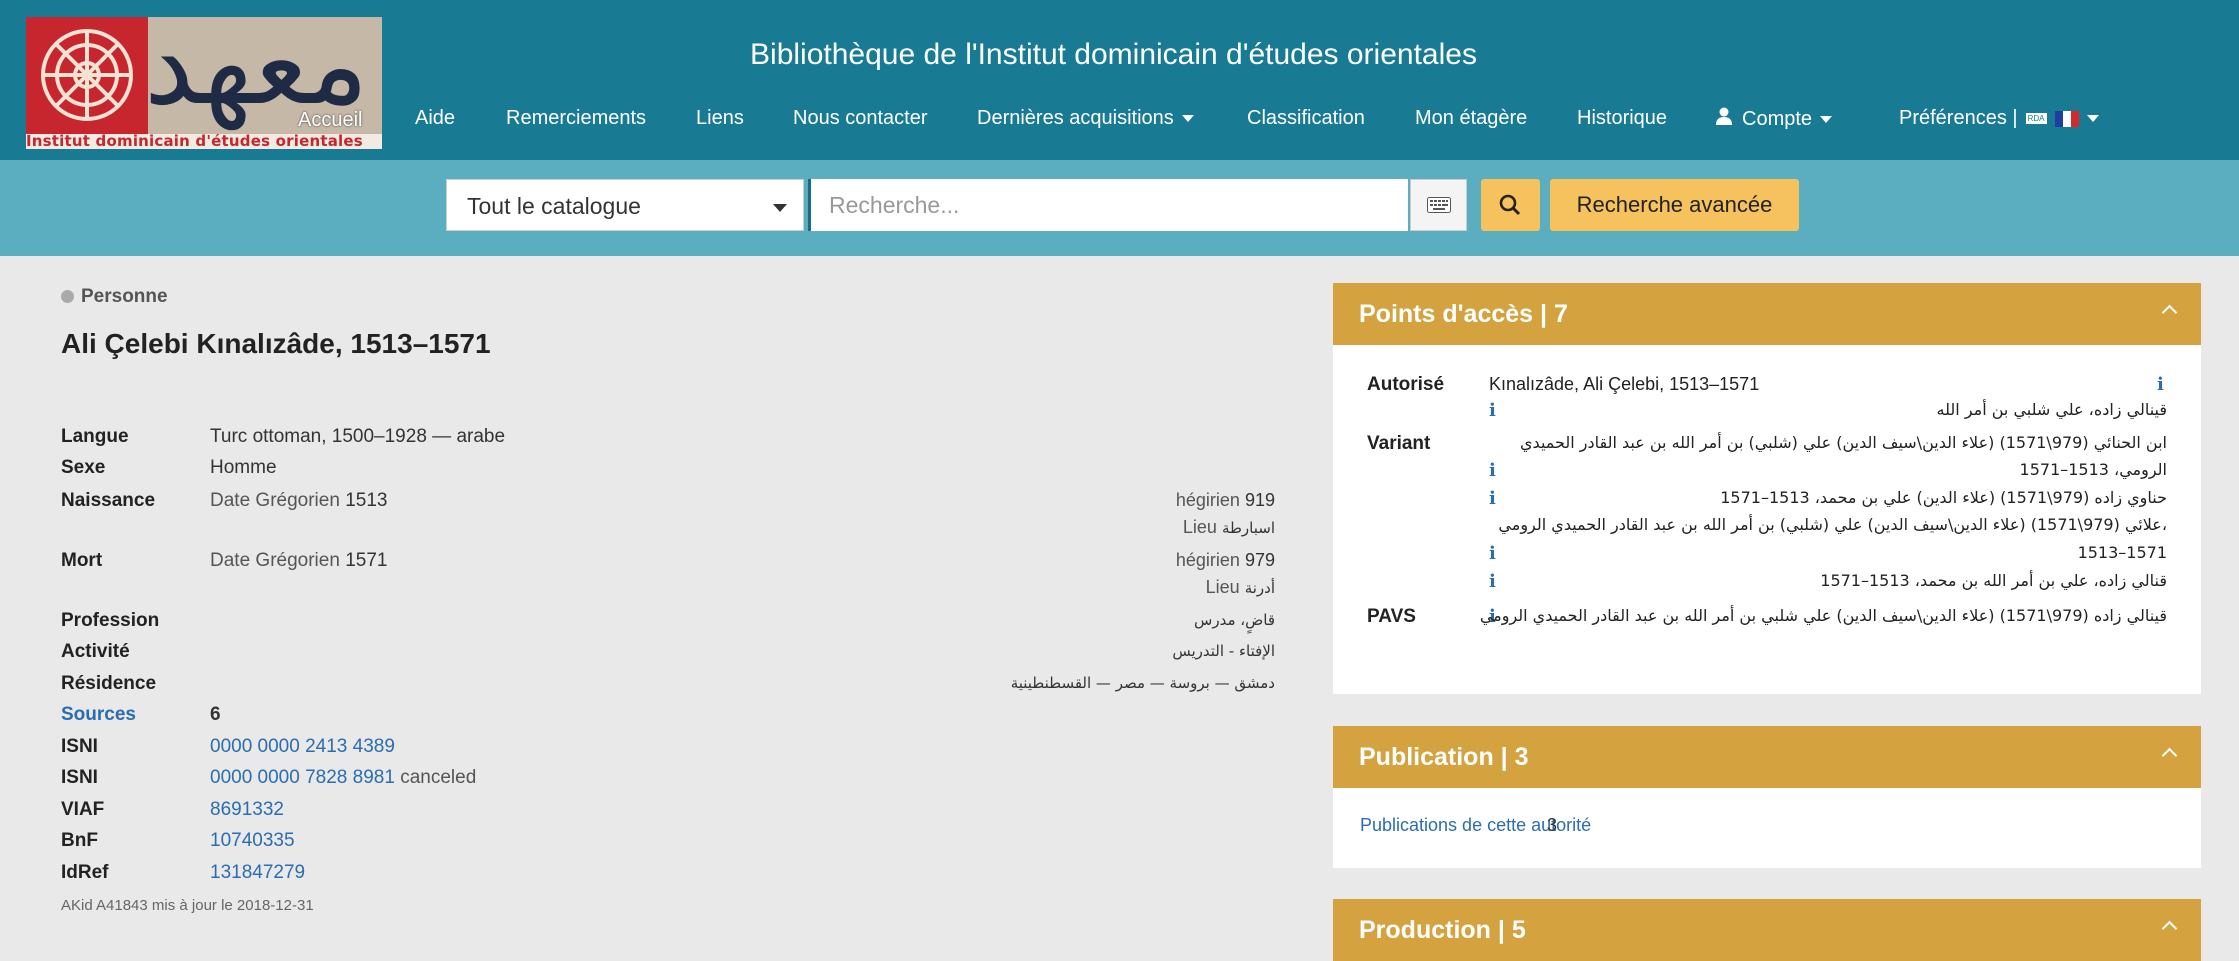  I want to click on viaf-link: 8691332, so click(247, 810).